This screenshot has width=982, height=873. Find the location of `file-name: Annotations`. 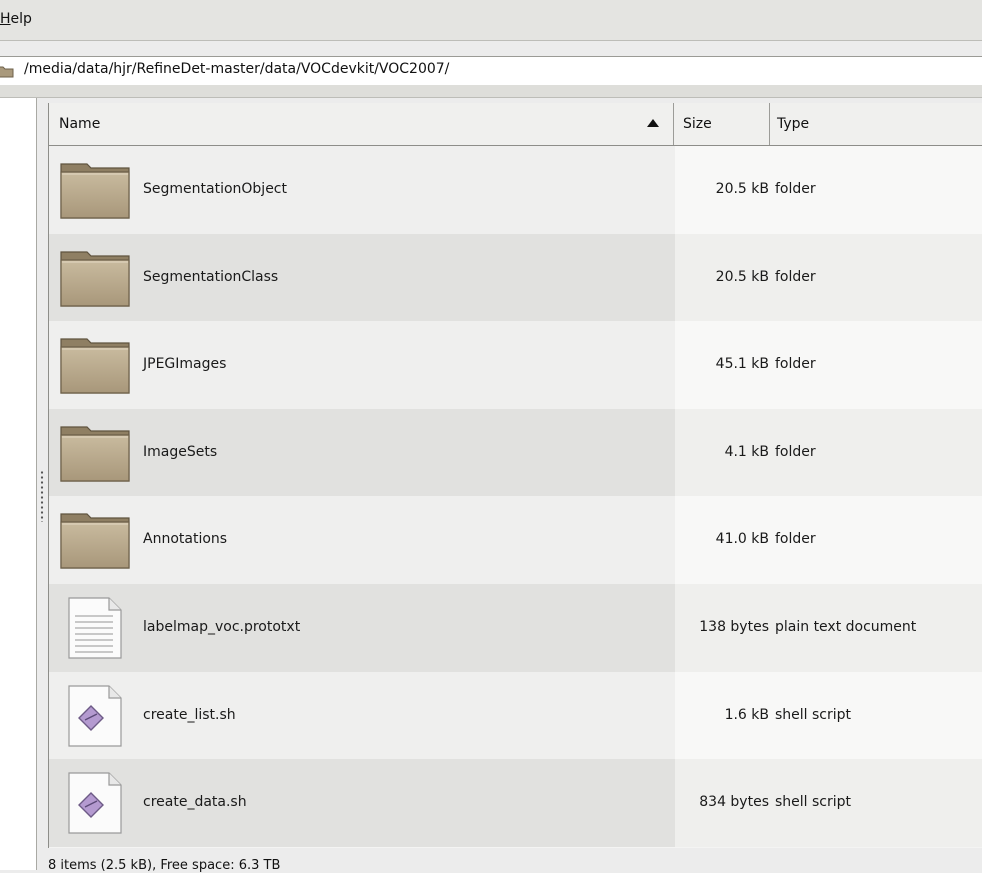

file-name: Annotations is located at coordinates (185, 539).